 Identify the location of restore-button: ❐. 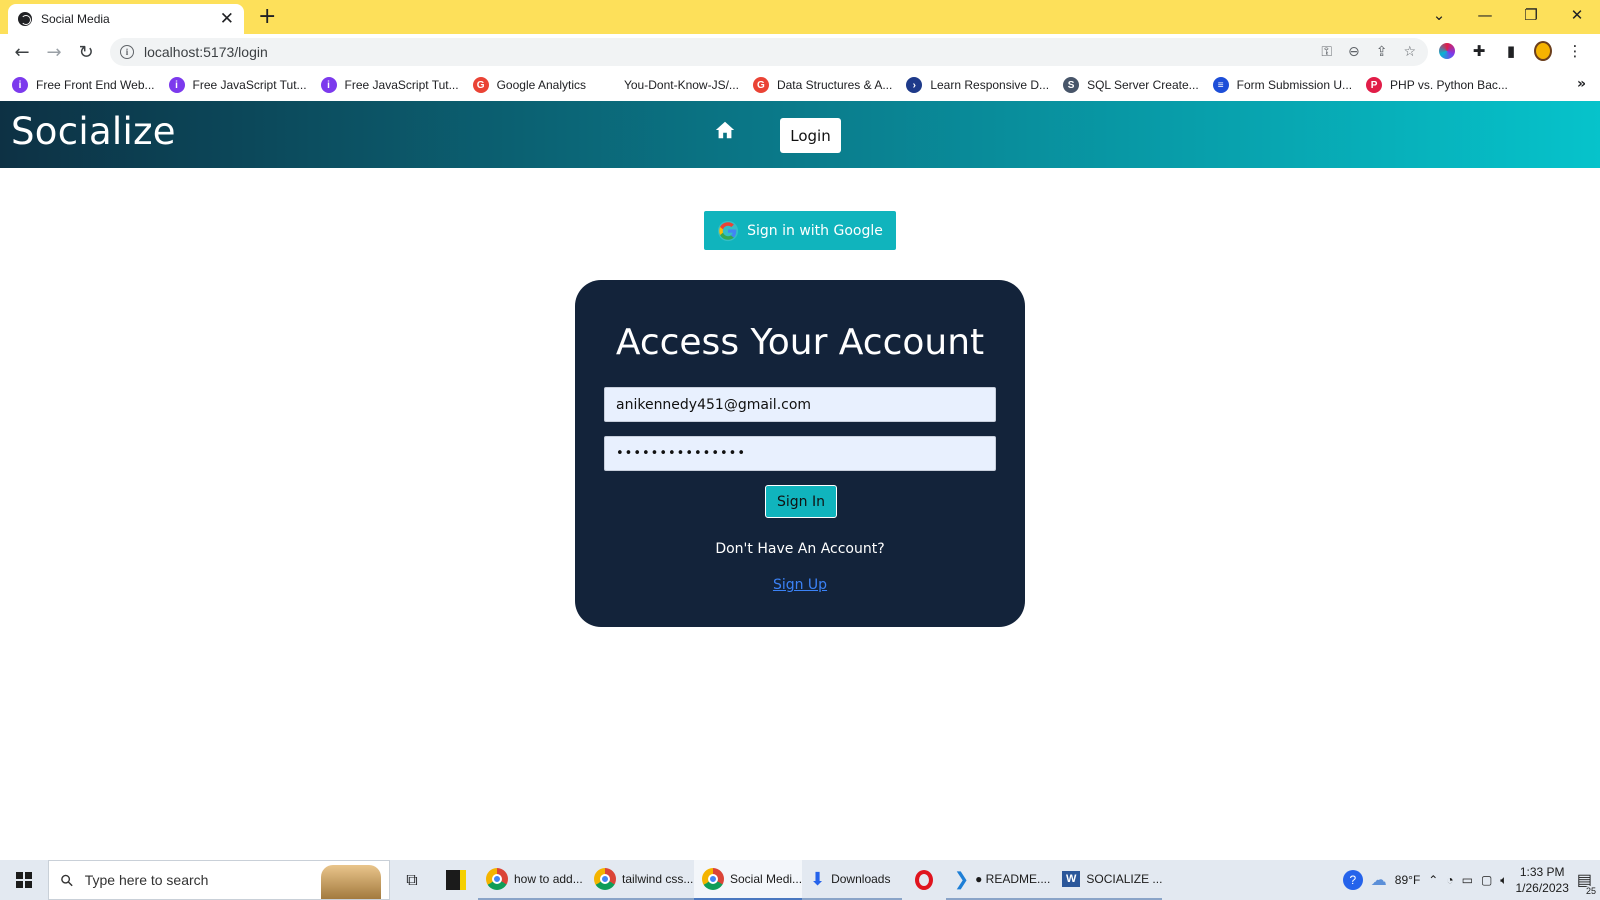
(1531, 15).